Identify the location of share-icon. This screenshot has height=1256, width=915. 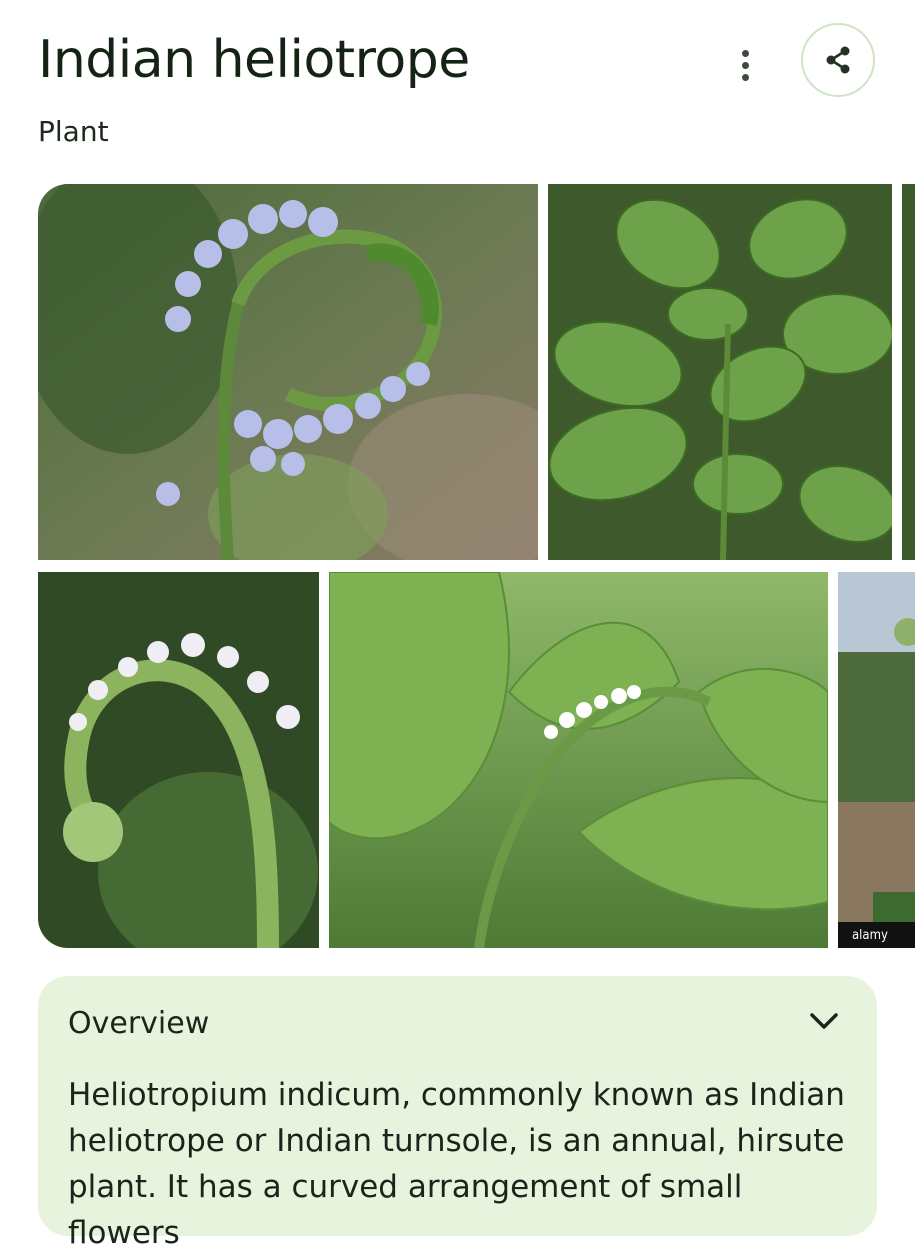
(838, 60).